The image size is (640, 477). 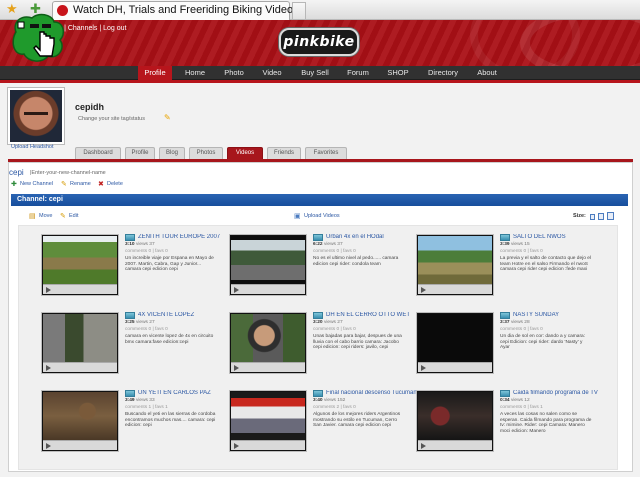 What do you see at coordinates (167, 117) in the screenshot?
I see `edit-pencil-icon: ✎` at bounding box center [167, 117].